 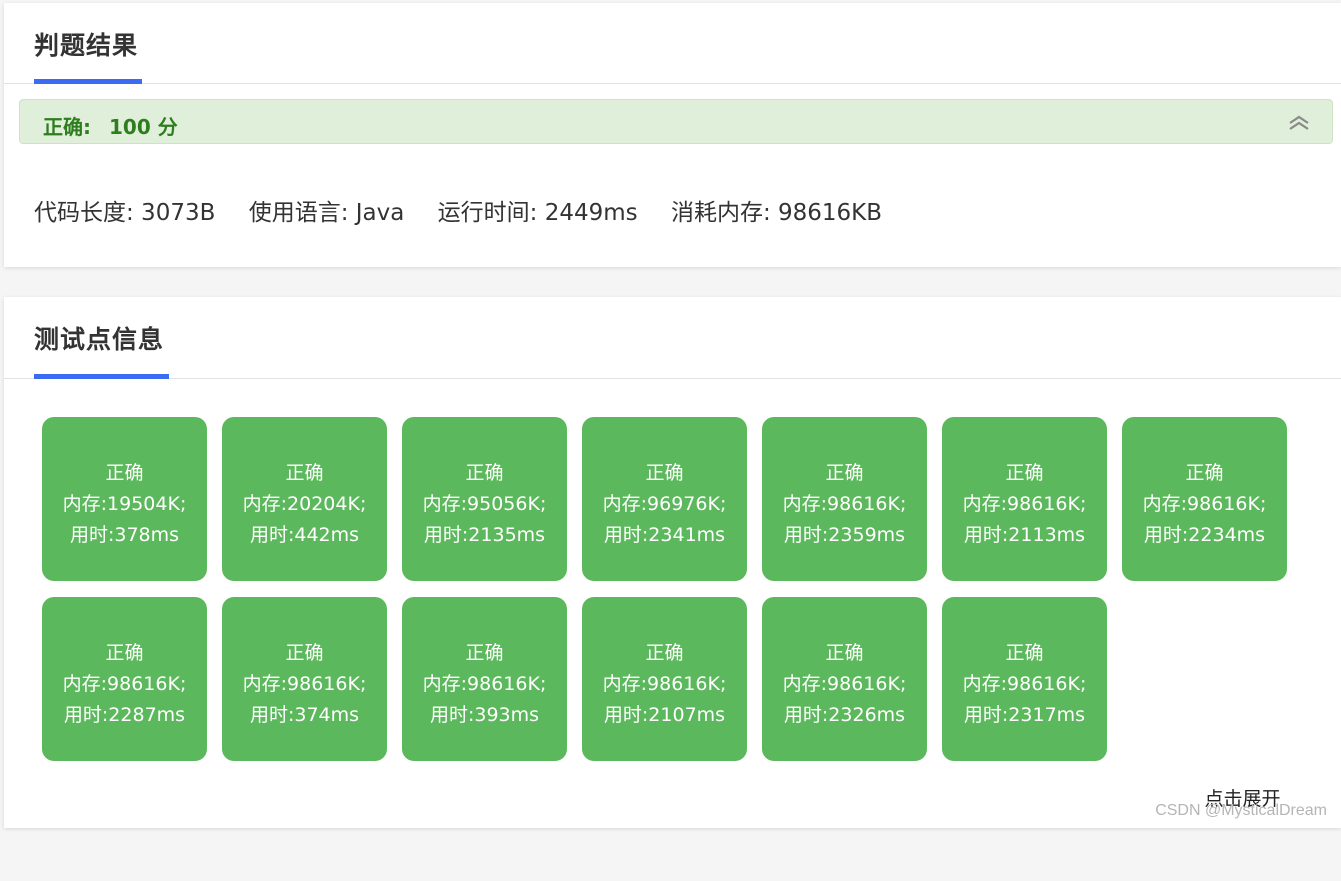 What do you see at coordinates (538, 213) in the screenshot?
I see `run-time: 运行时间: 2449ms` at bounding box center [538, 213].